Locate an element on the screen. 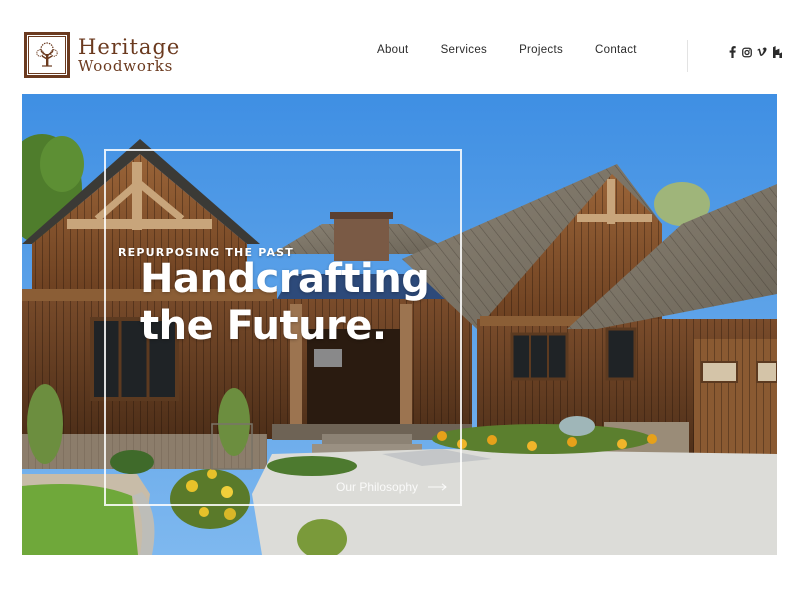  our-philosophy-link: Our Philosophy is located at coordinates (392, 487).